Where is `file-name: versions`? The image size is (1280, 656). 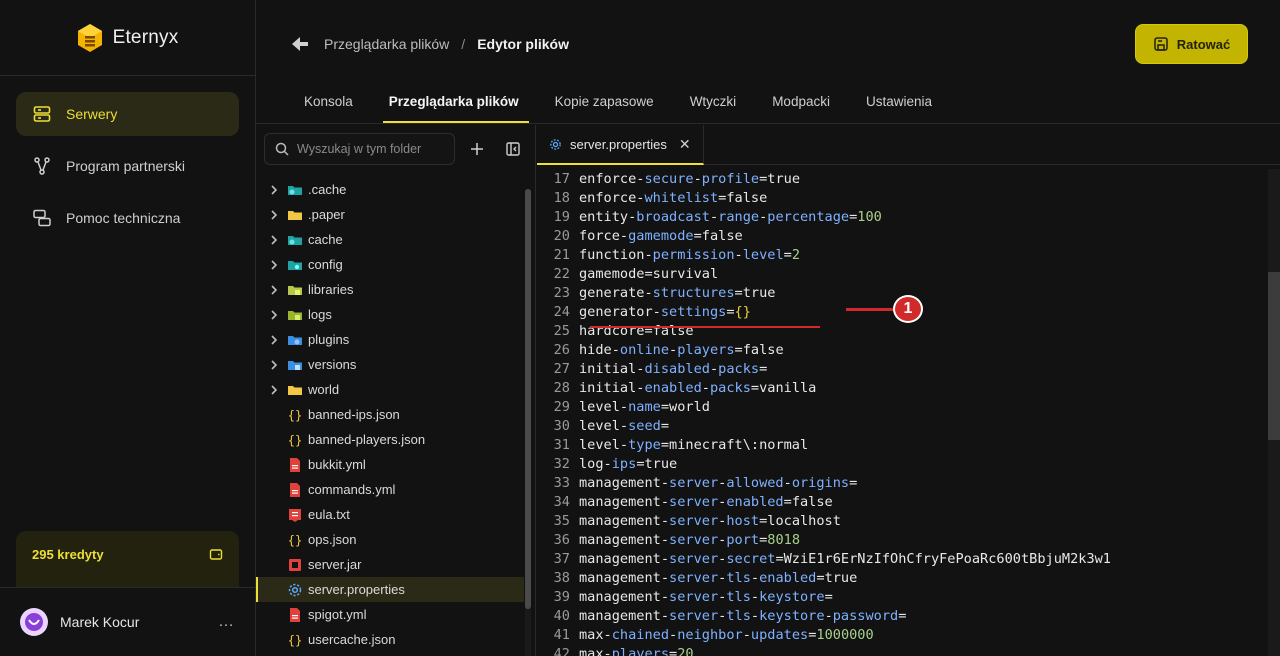
file-name: versions is located at coordinates (332, 364).